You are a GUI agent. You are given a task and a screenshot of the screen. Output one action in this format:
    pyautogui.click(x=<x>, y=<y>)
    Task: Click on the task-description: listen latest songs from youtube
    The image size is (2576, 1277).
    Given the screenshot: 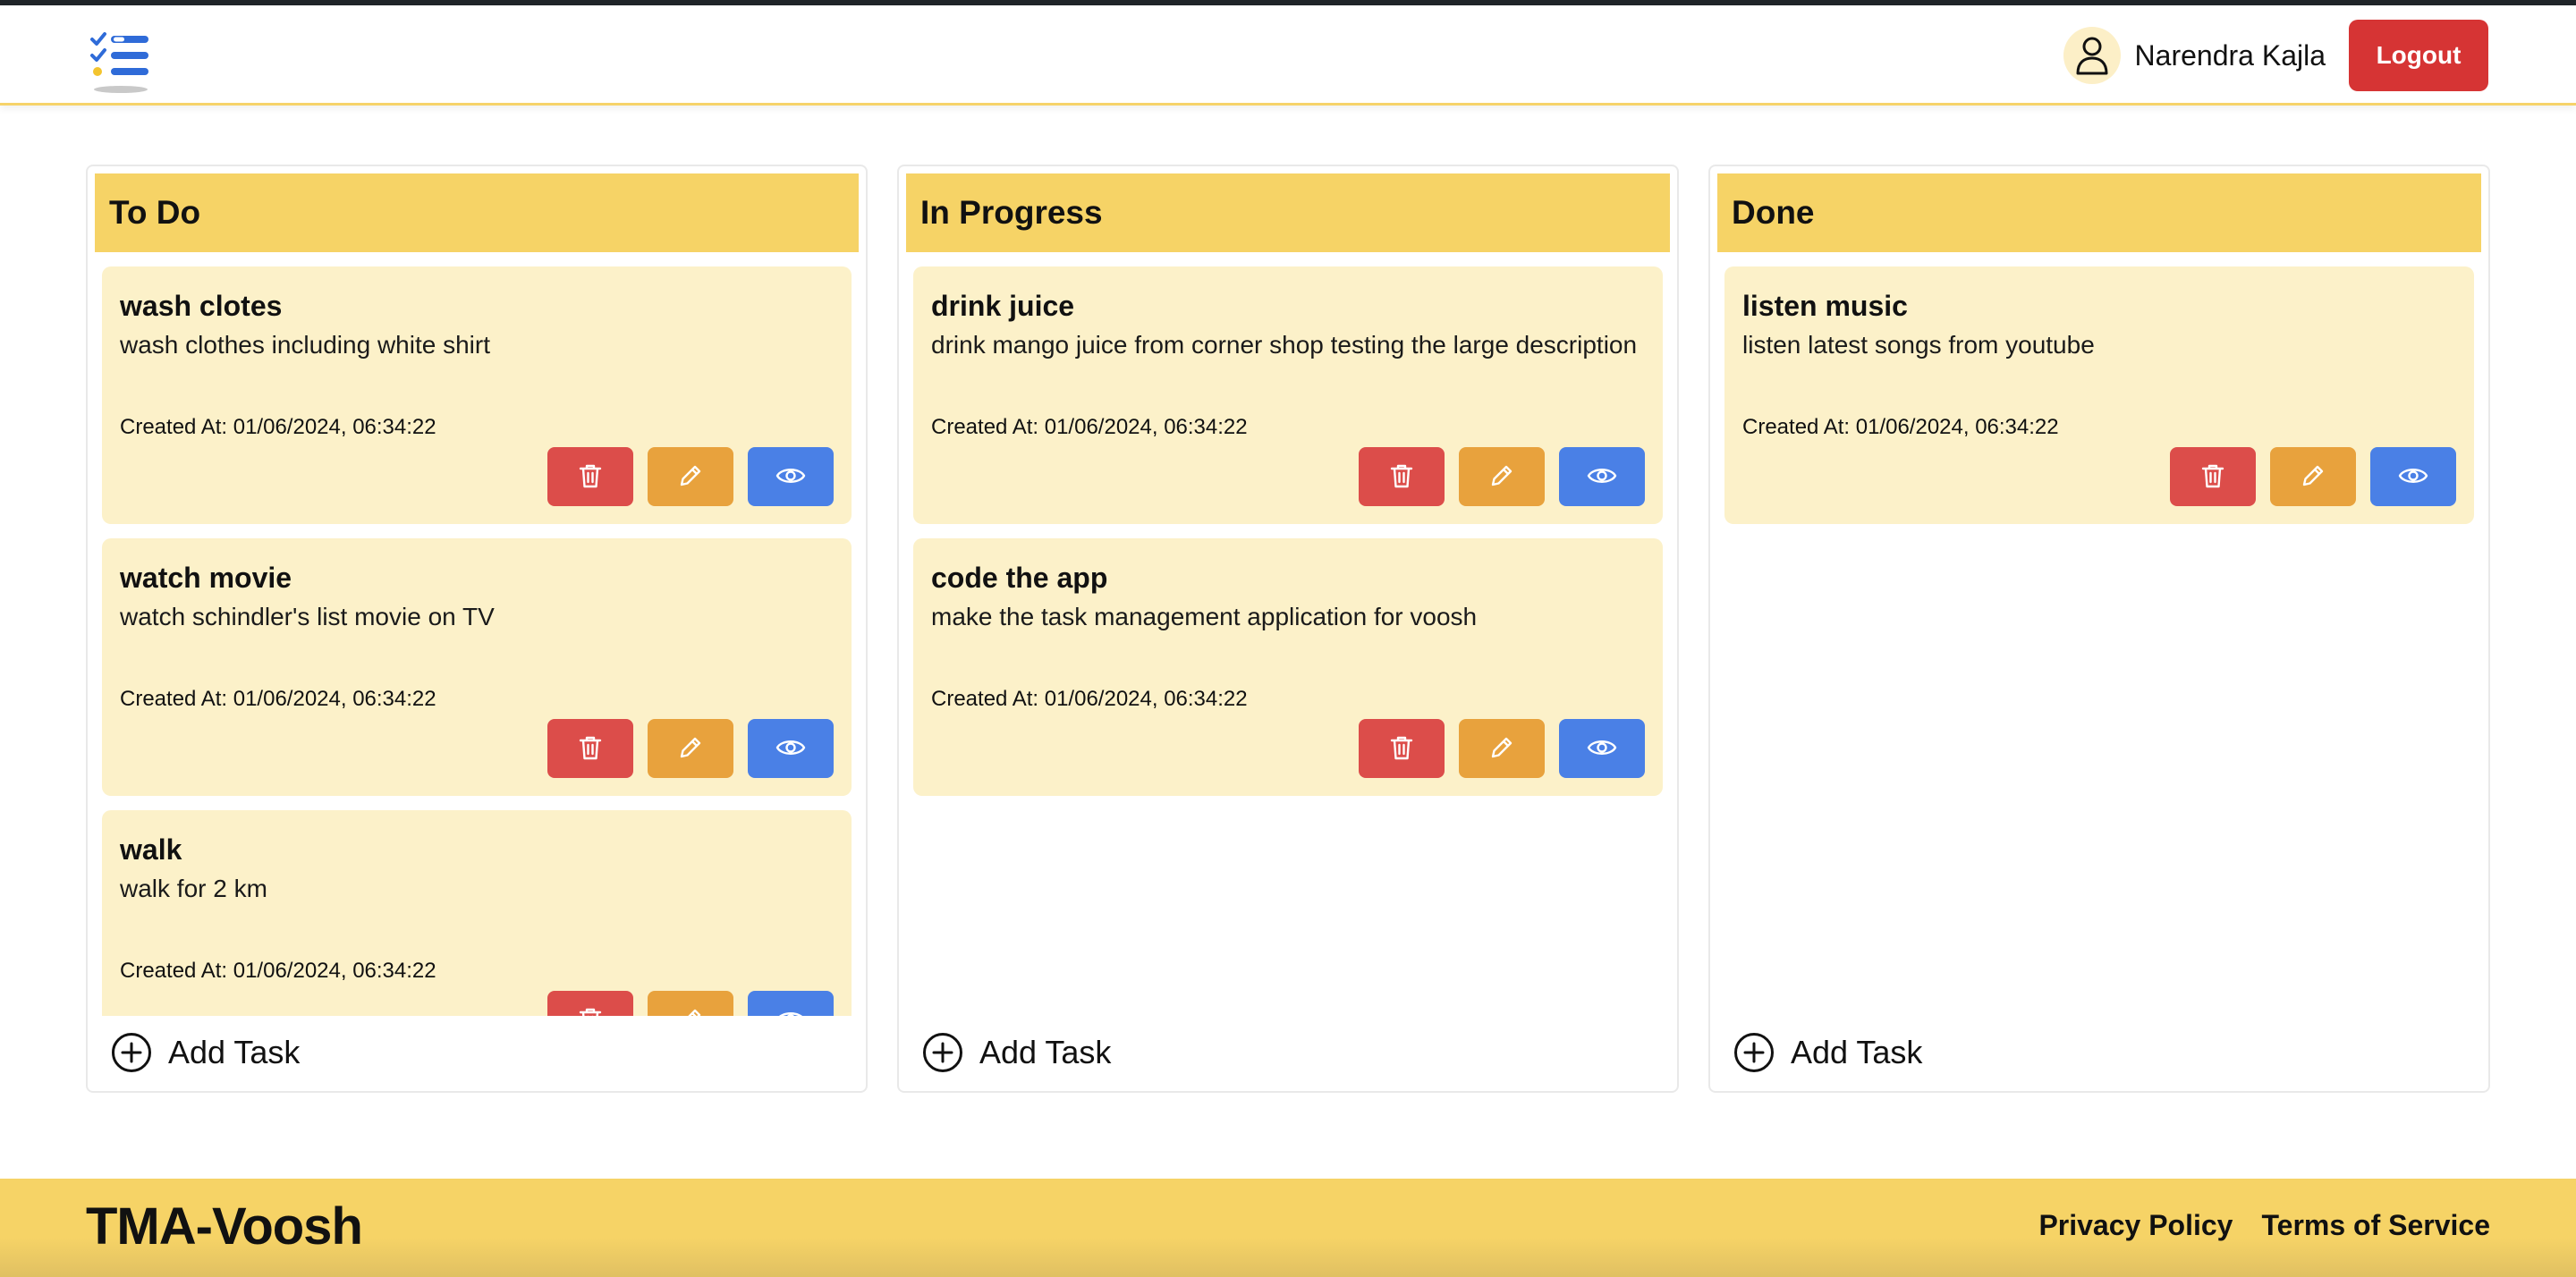 What is the action you would take?
    pyautogui.click(x=1918, y=345)
    